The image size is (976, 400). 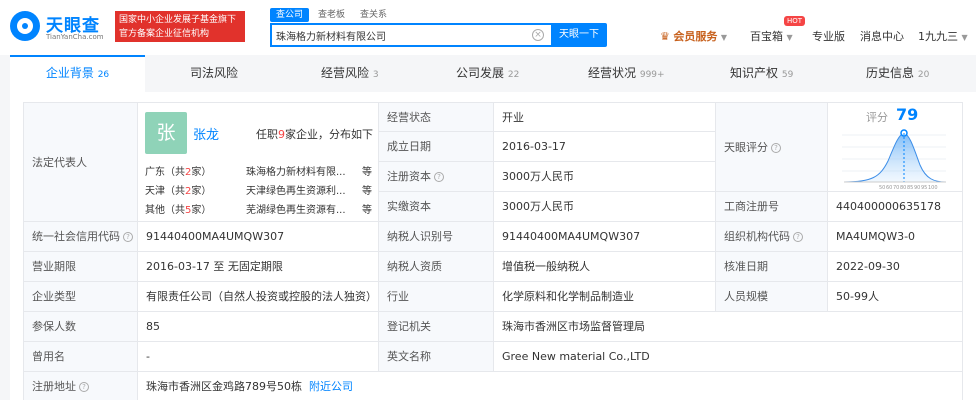 What do you see at coordinates (882, 36) in the screenshot?
I see `message-center-link: 消息中心` at bounding box center [882, 36].